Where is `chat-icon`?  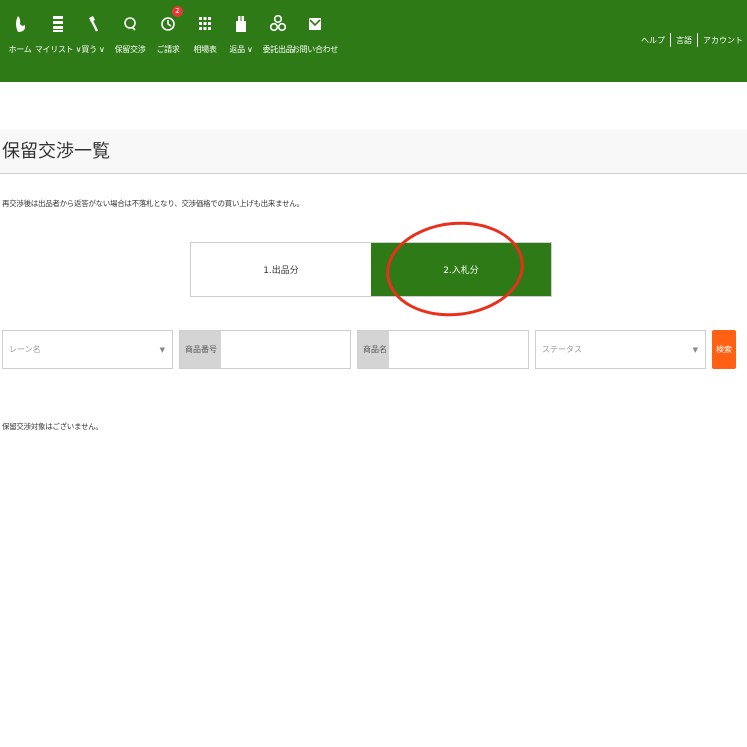
chat-icon is located at coordinates (130, 24).